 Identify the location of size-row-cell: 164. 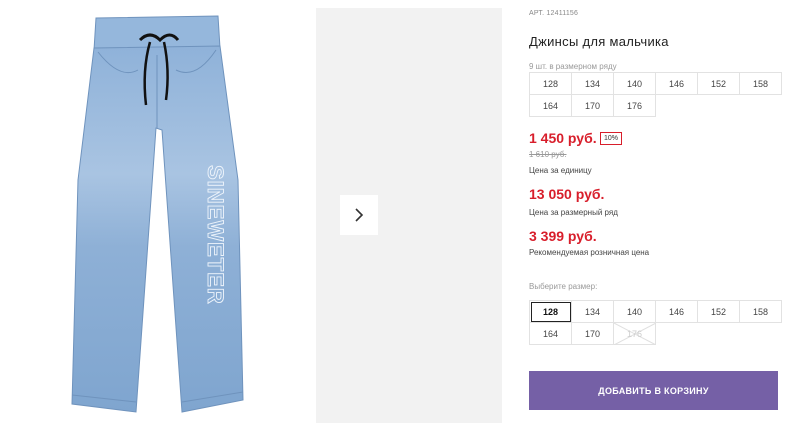
(551, 106).